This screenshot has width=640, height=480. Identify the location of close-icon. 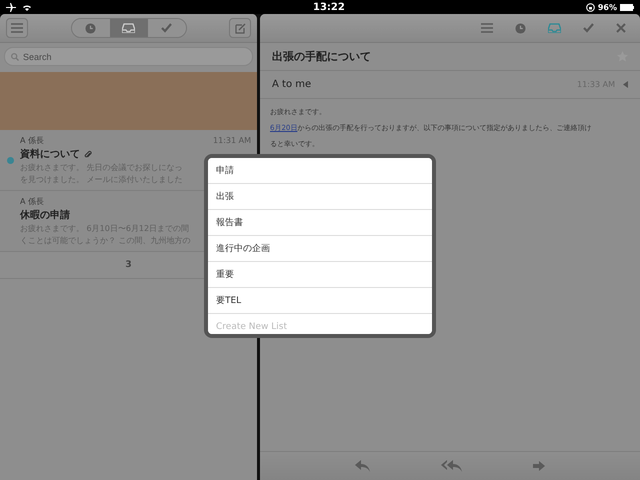
(621, 28).